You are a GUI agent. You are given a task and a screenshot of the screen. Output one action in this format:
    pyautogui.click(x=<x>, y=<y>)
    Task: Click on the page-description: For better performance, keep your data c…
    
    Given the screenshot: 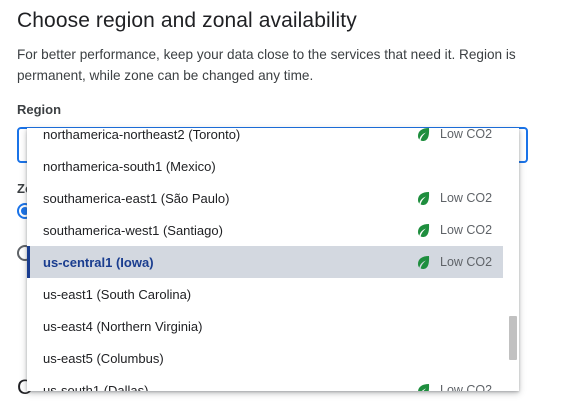 What is the action you would take?
    pyautogui.click(x=266, y=65)
    